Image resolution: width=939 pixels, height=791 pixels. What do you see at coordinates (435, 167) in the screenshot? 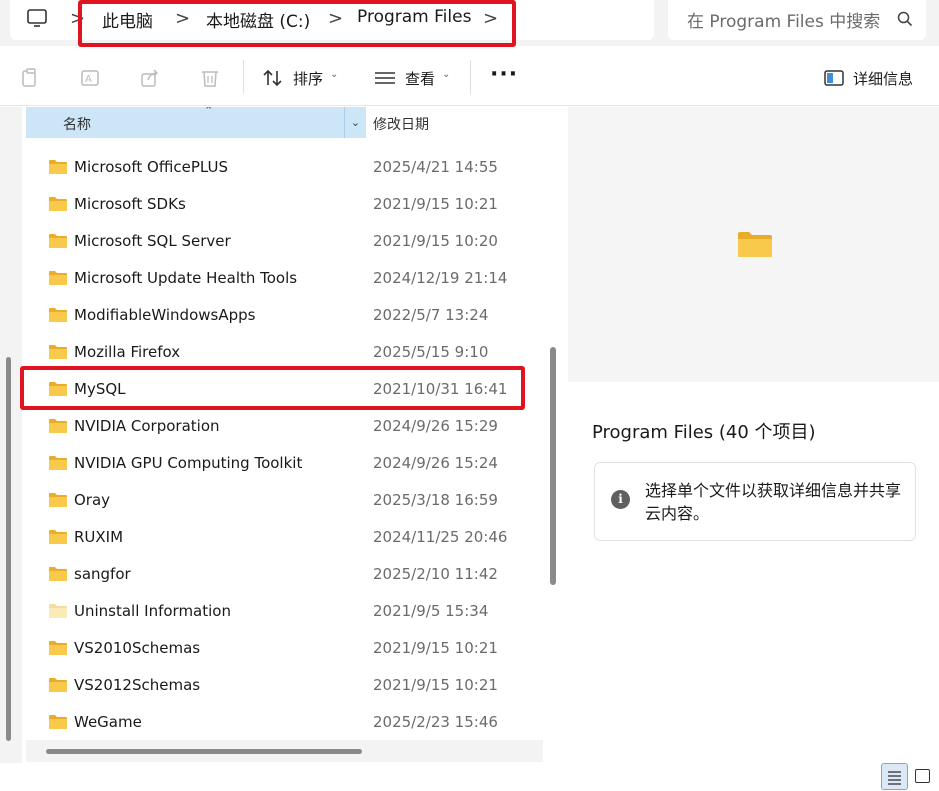
I see `file-modified-date: 2025/4/21 14:55` at bounding box center [435, 167].